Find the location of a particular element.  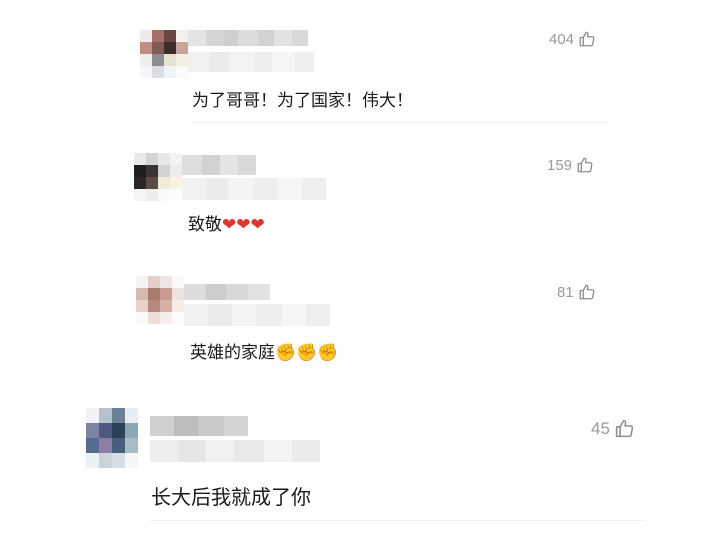

comment-text: 致敬❤❤❤ is located at coordinates (226, 222).